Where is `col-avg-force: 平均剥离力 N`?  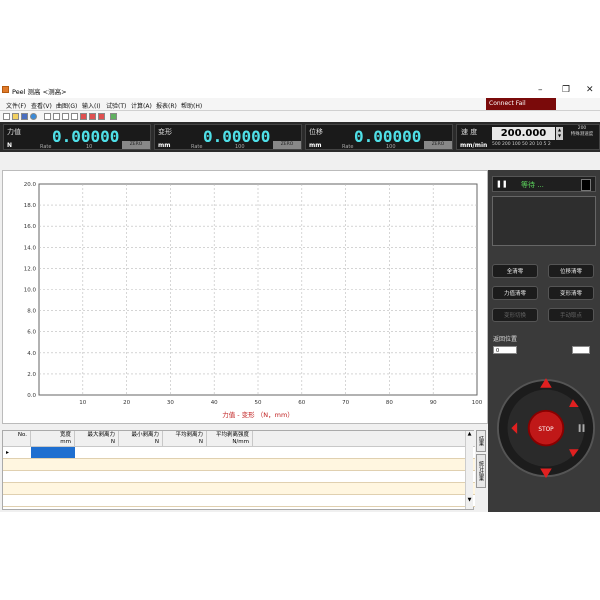 col-avg-force: 平均剥离力 N is located at coordinates (185, 439).